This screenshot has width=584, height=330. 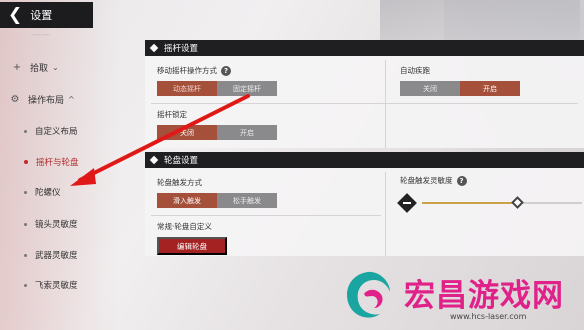 What do you see at coordinates (368, 294) in the screenshot?
I see `dragon-logo-icon` at bounding box center [368, 294].